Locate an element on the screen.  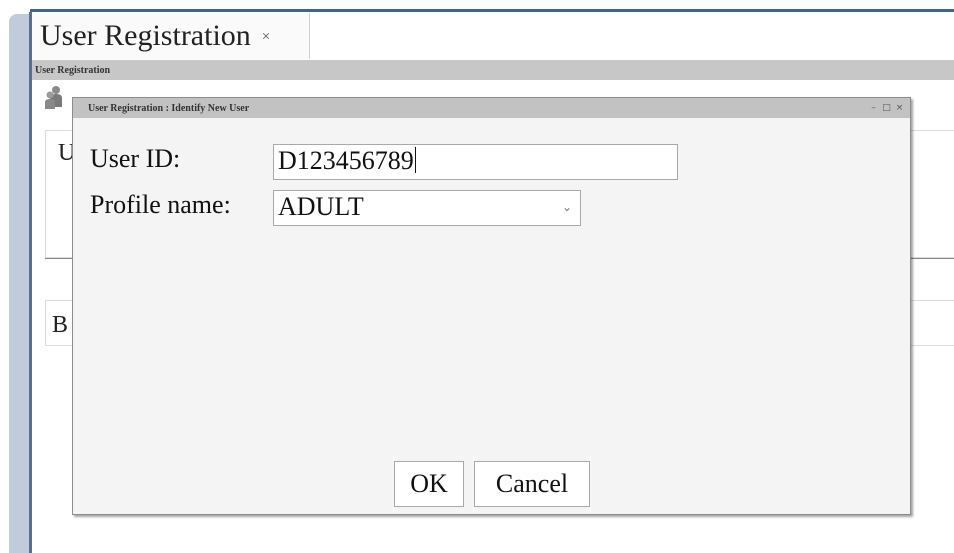
left-navigation-strip is located at coordinates (19, 283).